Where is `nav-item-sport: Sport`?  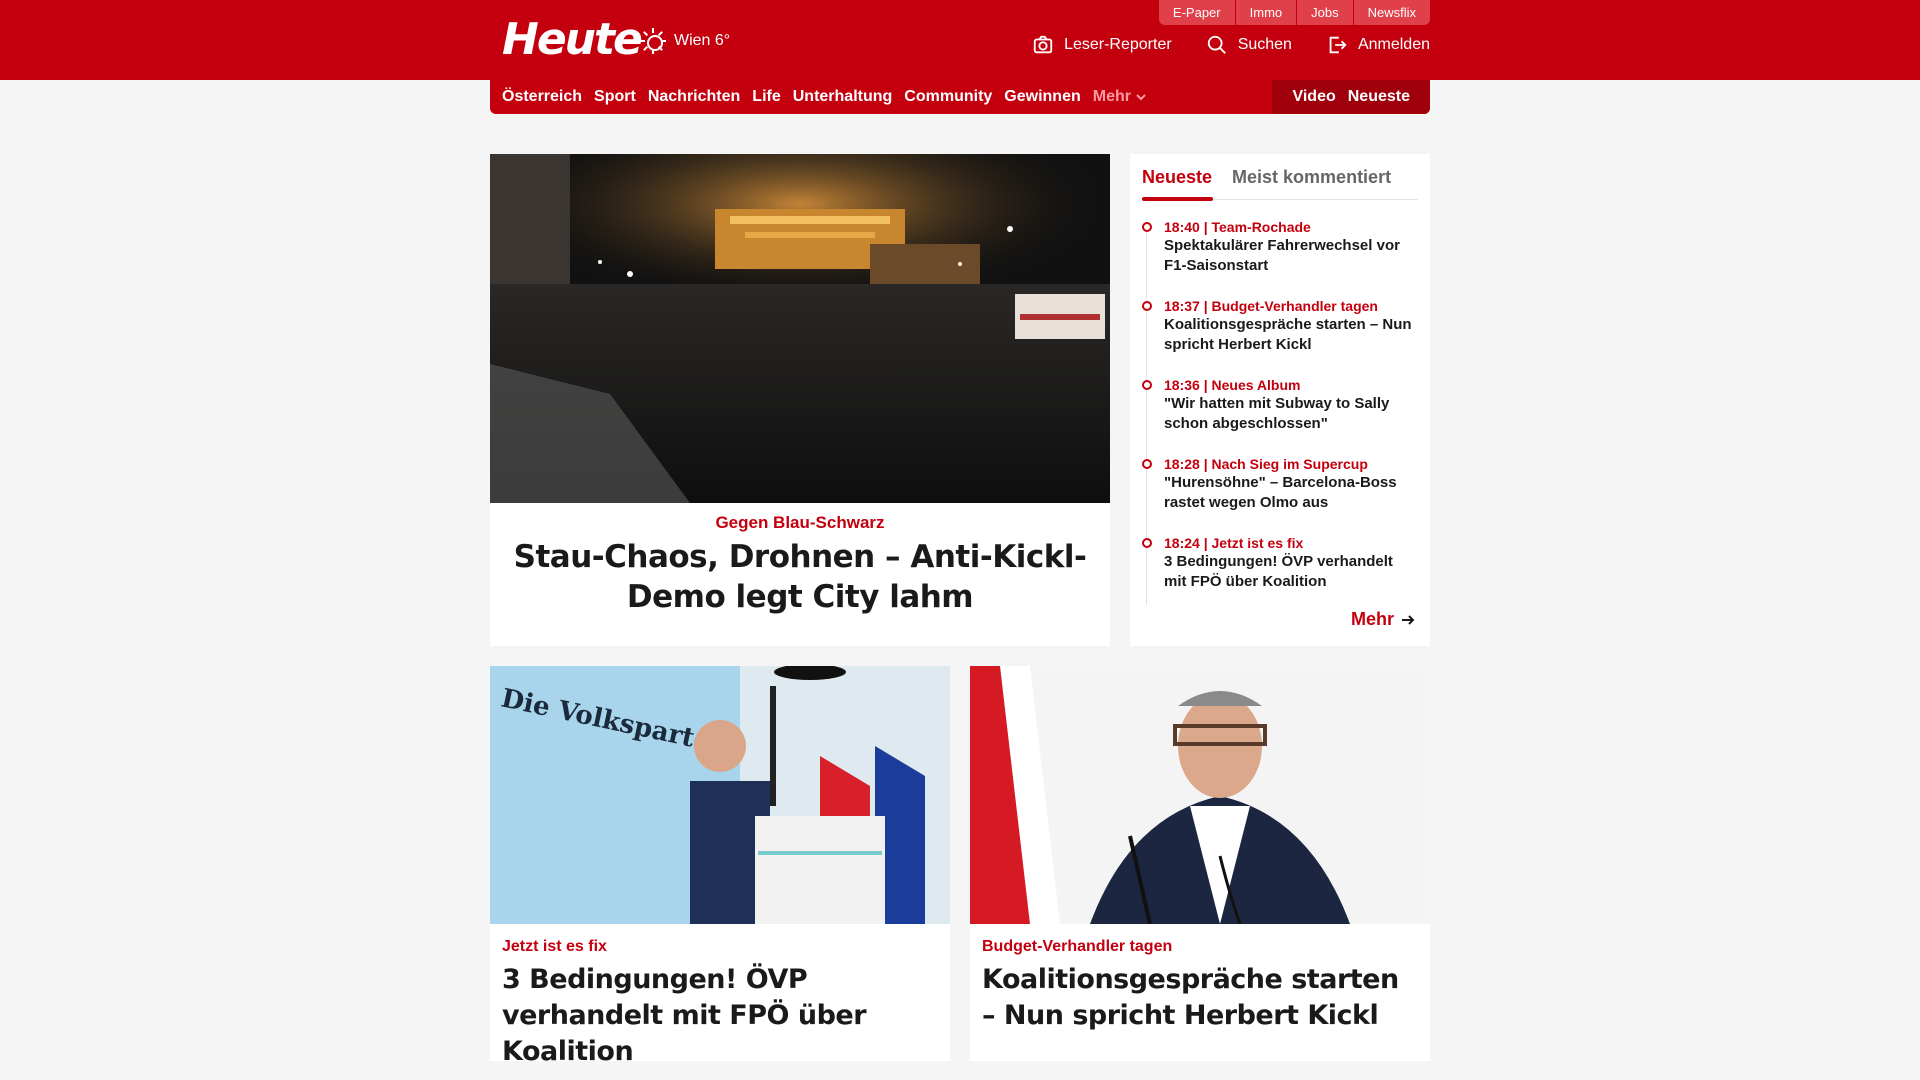
nav-item-sport: Sport is located at coordinates (615, 97).